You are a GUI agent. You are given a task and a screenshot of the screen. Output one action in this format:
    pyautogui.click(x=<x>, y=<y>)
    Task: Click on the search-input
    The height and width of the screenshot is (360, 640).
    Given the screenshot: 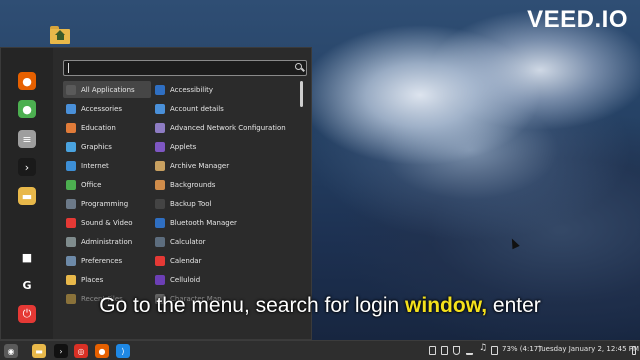 What is the action you would take?
    pyautogui.click(x=185, y=68)
    